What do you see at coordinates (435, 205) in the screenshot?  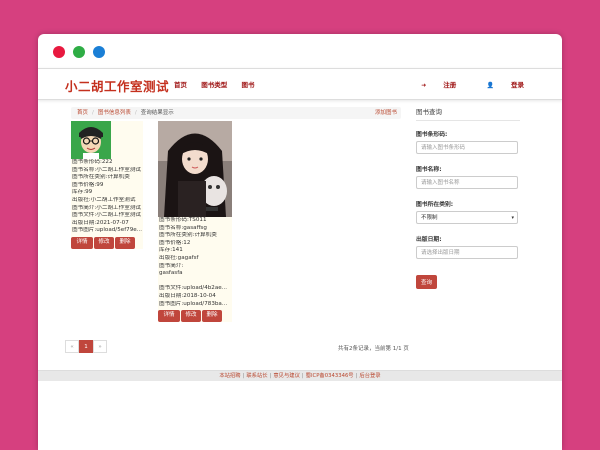 I see `category-label: 图书所在类别:` at bounding box center [435, 205].